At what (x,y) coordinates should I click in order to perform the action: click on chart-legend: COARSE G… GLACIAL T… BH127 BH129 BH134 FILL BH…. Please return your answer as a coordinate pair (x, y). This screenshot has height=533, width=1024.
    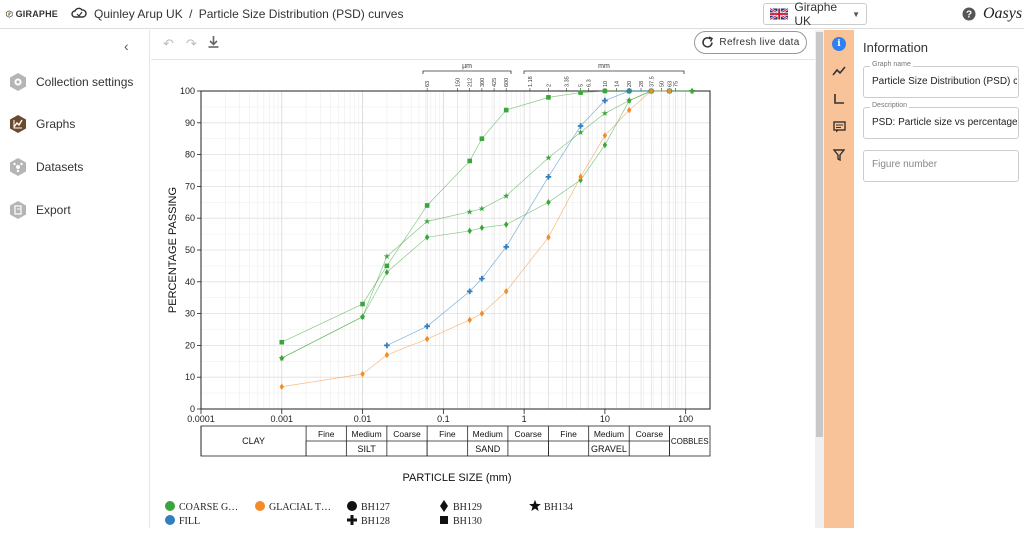
    Looking at the image, I should click on (369, 513).